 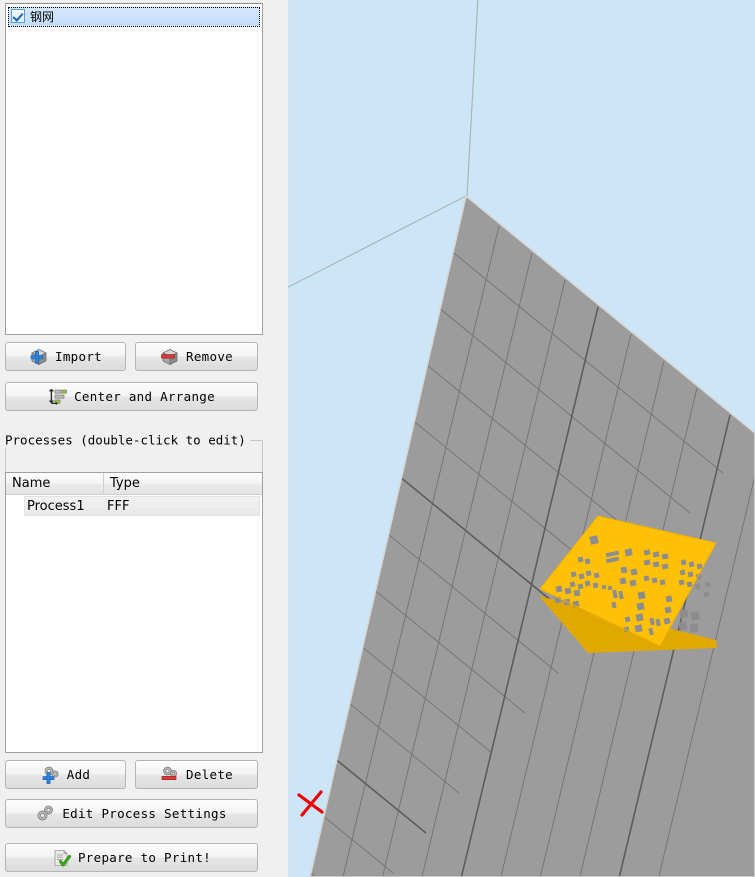 I want to click on column-header-type: Type, so click(x=125, y=483).